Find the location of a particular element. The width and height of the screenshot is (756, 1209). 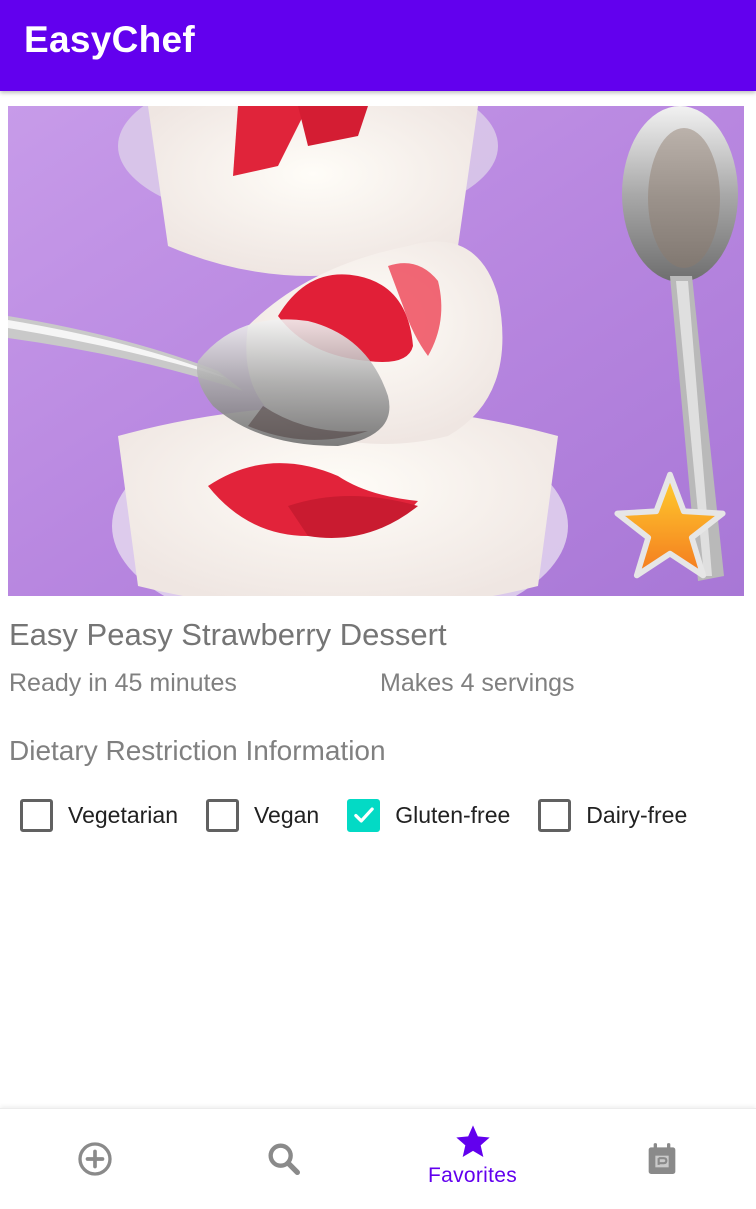

dietary-options: Vegetarian Vegan Gluten-free Dairy-free is located at coordinates (367, 815).